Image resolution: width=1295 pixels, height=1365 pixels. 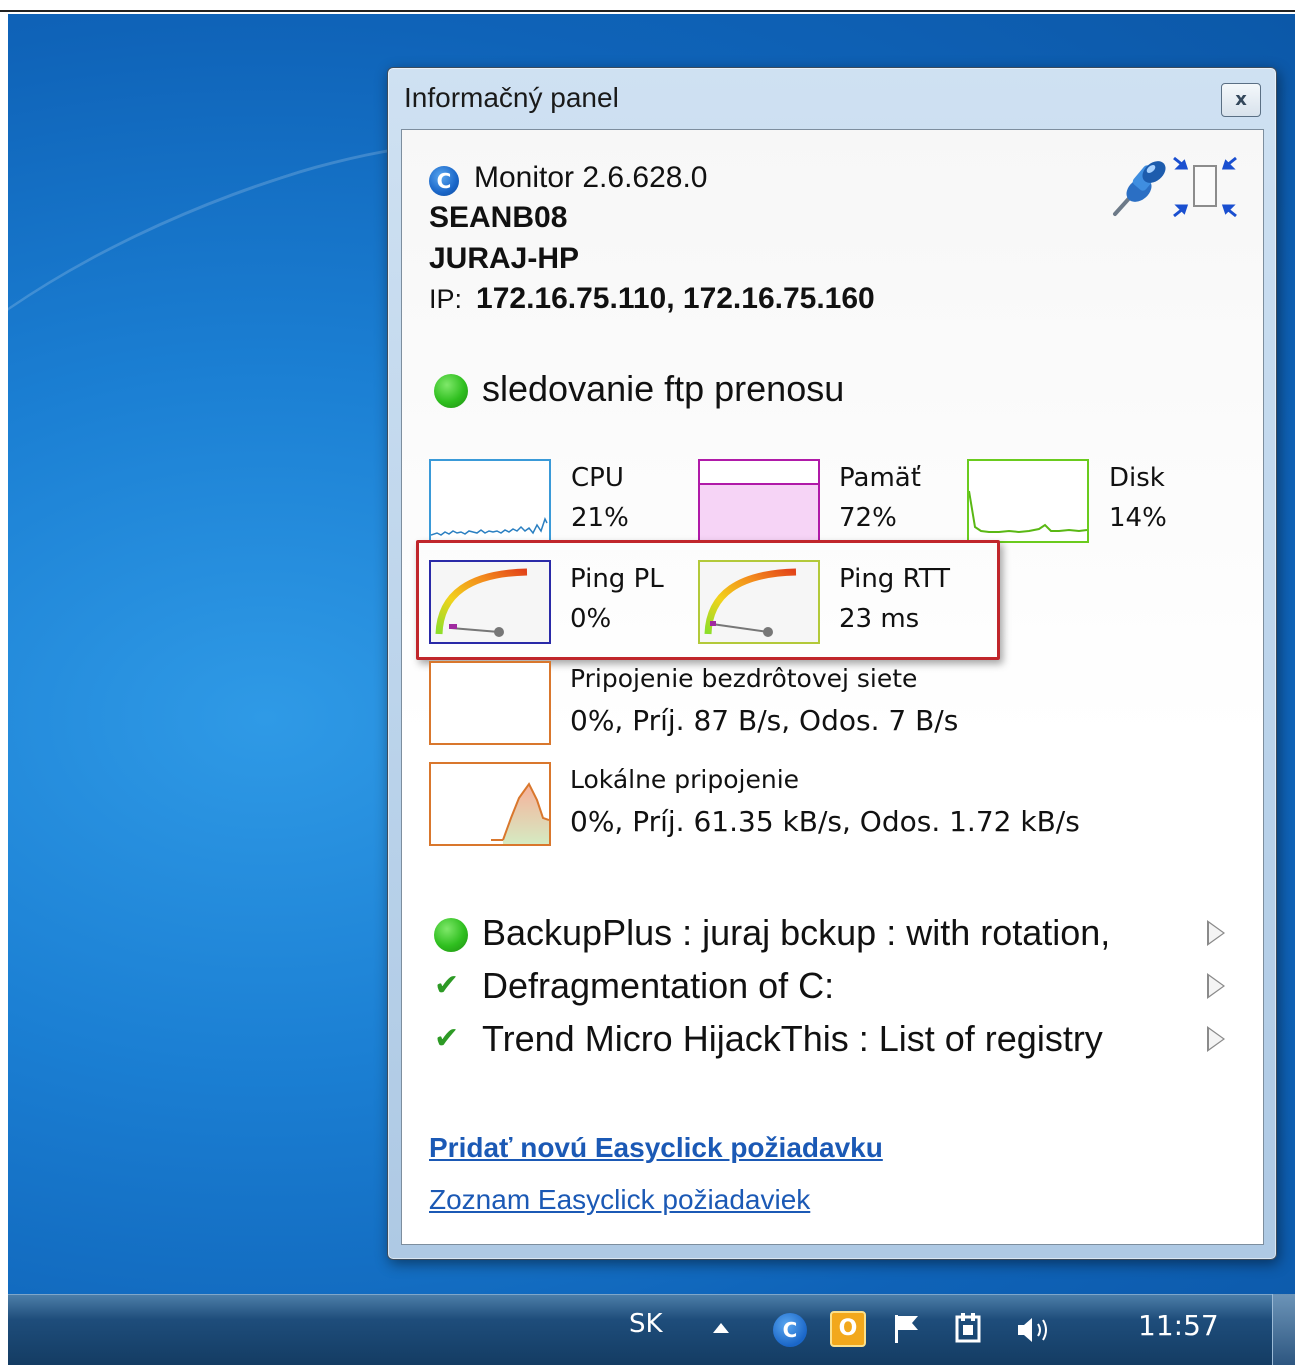 What do you see at coordinates (1137, 478) in the screenshot?
I see `disk-label: Disk` at bounding box center [1137, 478].